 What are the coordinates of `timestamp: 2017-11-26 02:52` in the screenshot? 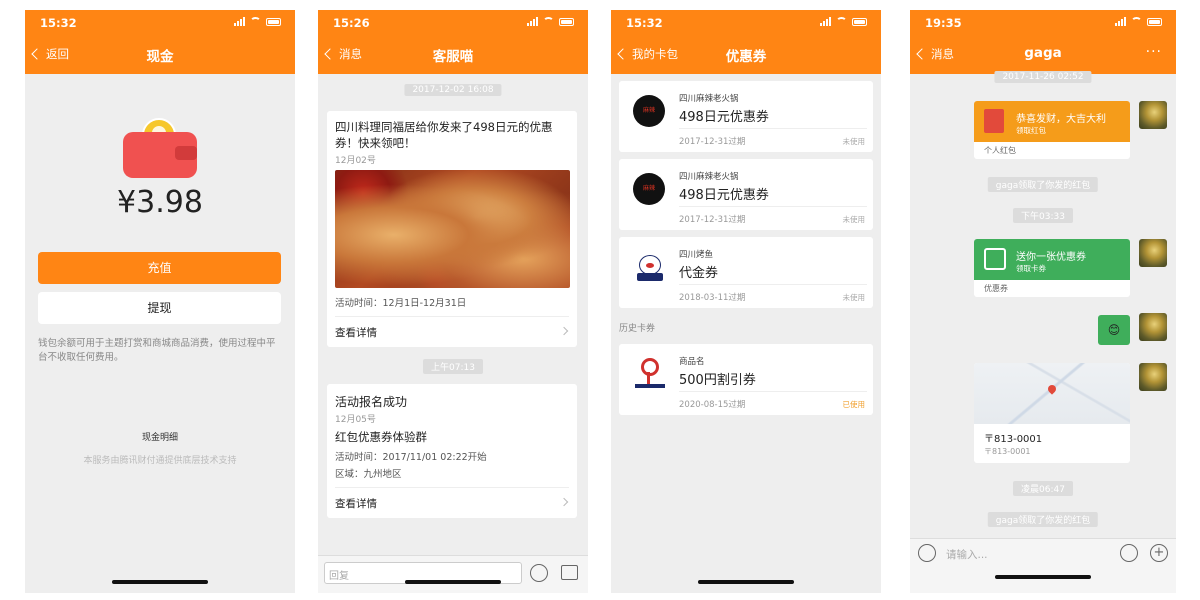 It's located at (1043, 77).